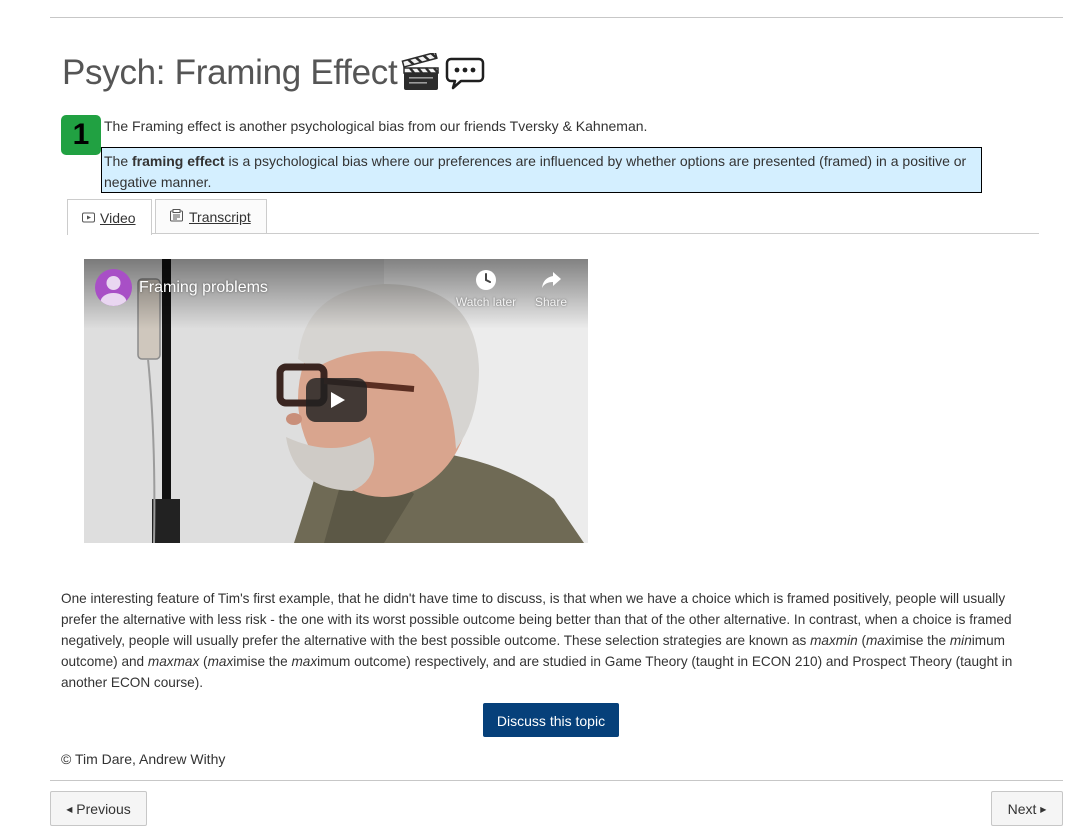 The width and height of the screenshot is (1087, 838). Describe the element at coordinates (1043, 809) in the screenshot. I see `caret-right-icon: ▶` at that location.